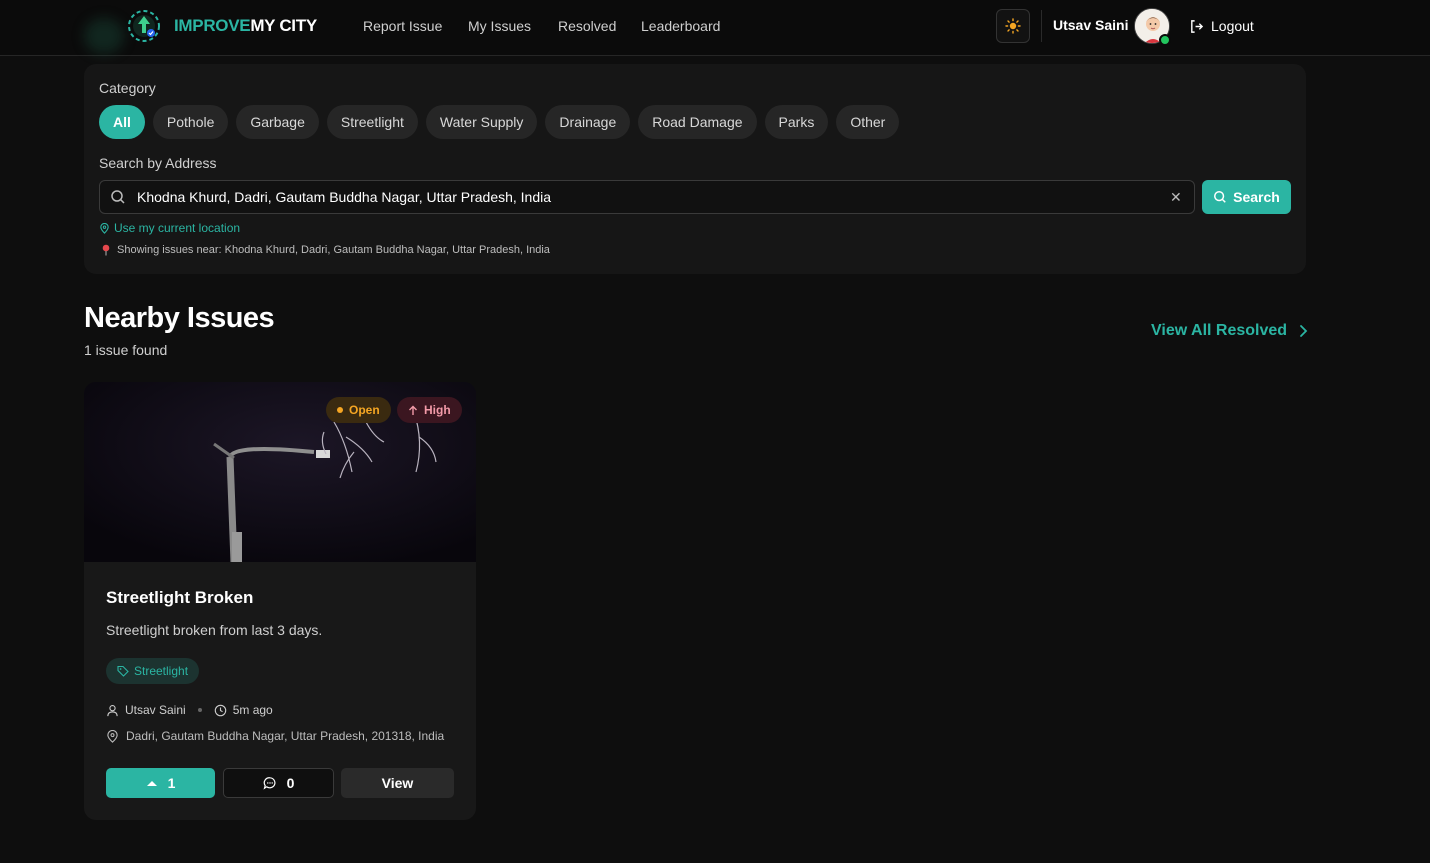 Image resolution: width=1430 pixels, height=863 pixels. What do you see at coordinates (144, 26) in the screenshot?
I see `city-logo-icon` at bounding box center [144, 26].